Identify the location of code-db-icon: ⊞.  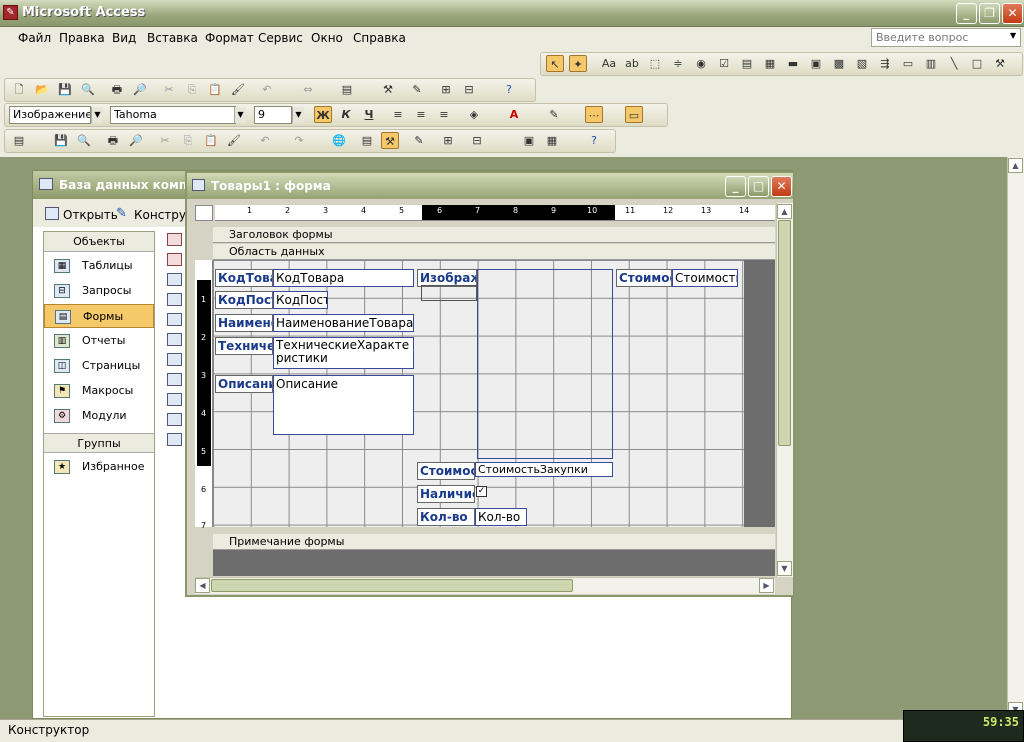
(448, 140).